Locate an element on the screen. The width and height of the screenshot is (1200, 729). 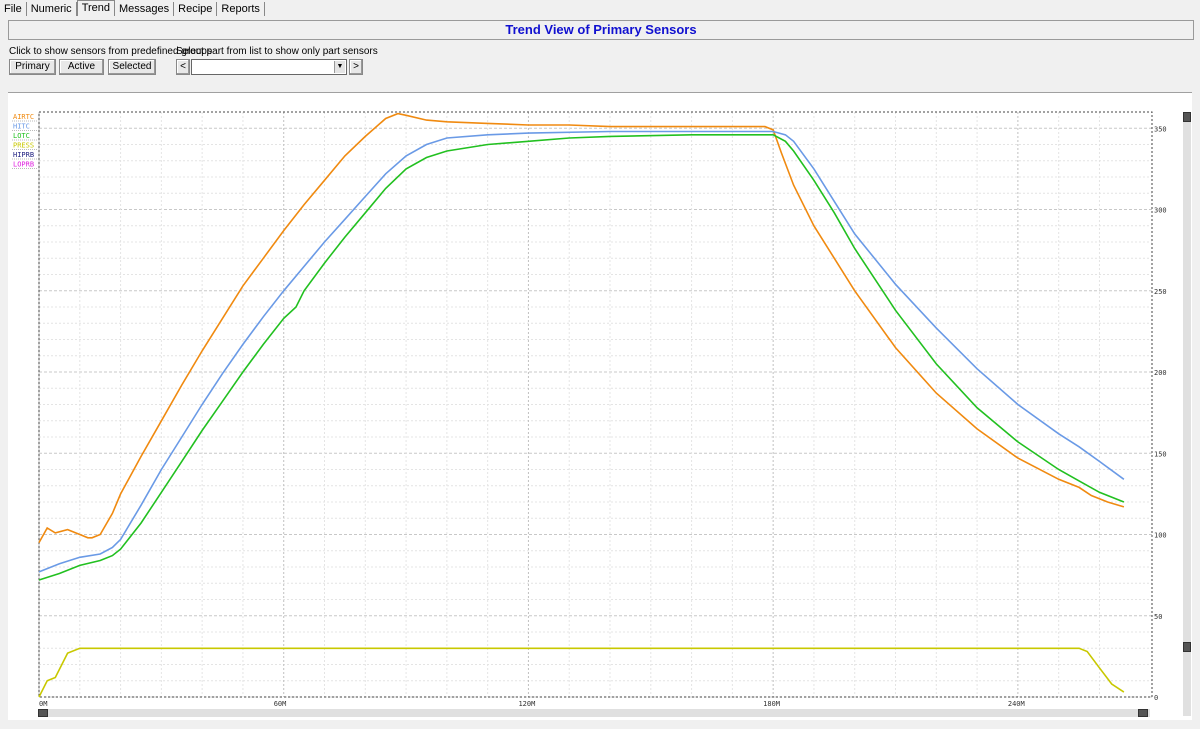
primary-button: Primary is located at coordinates (32, 67).